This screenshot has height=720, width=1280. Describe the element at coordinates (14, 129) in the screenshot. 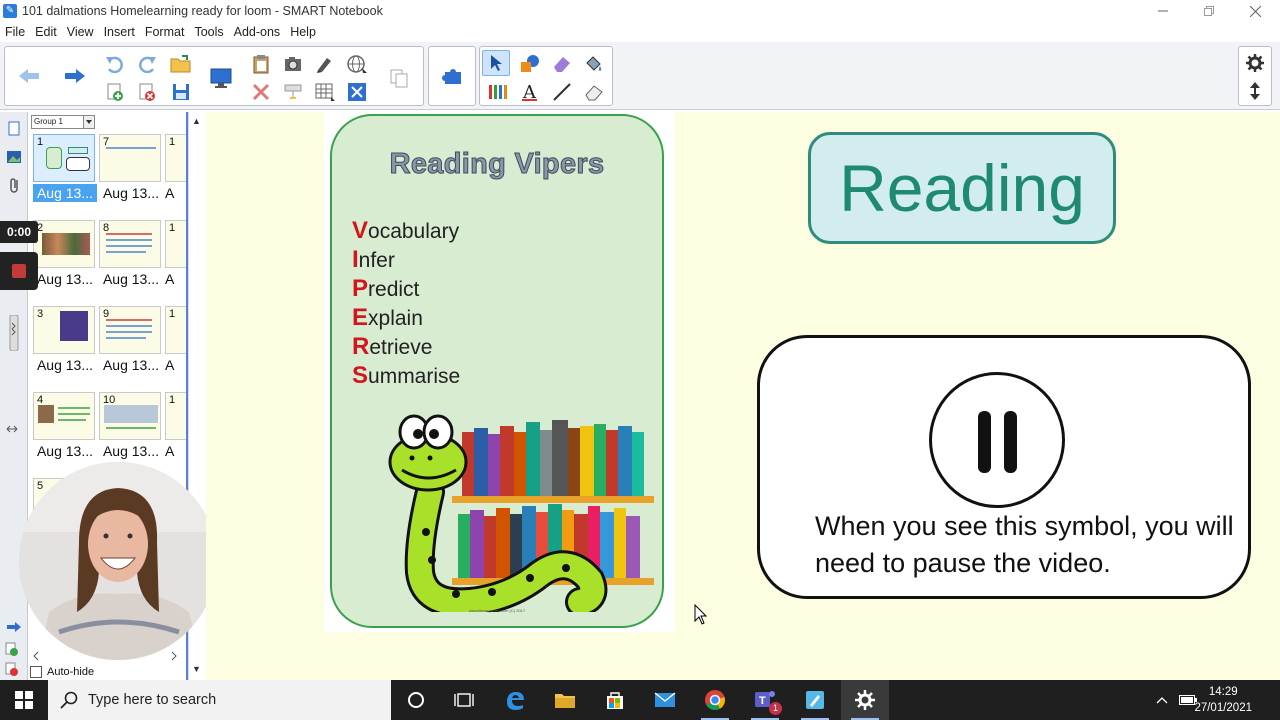

I see `page-sorter-tab` at that location.